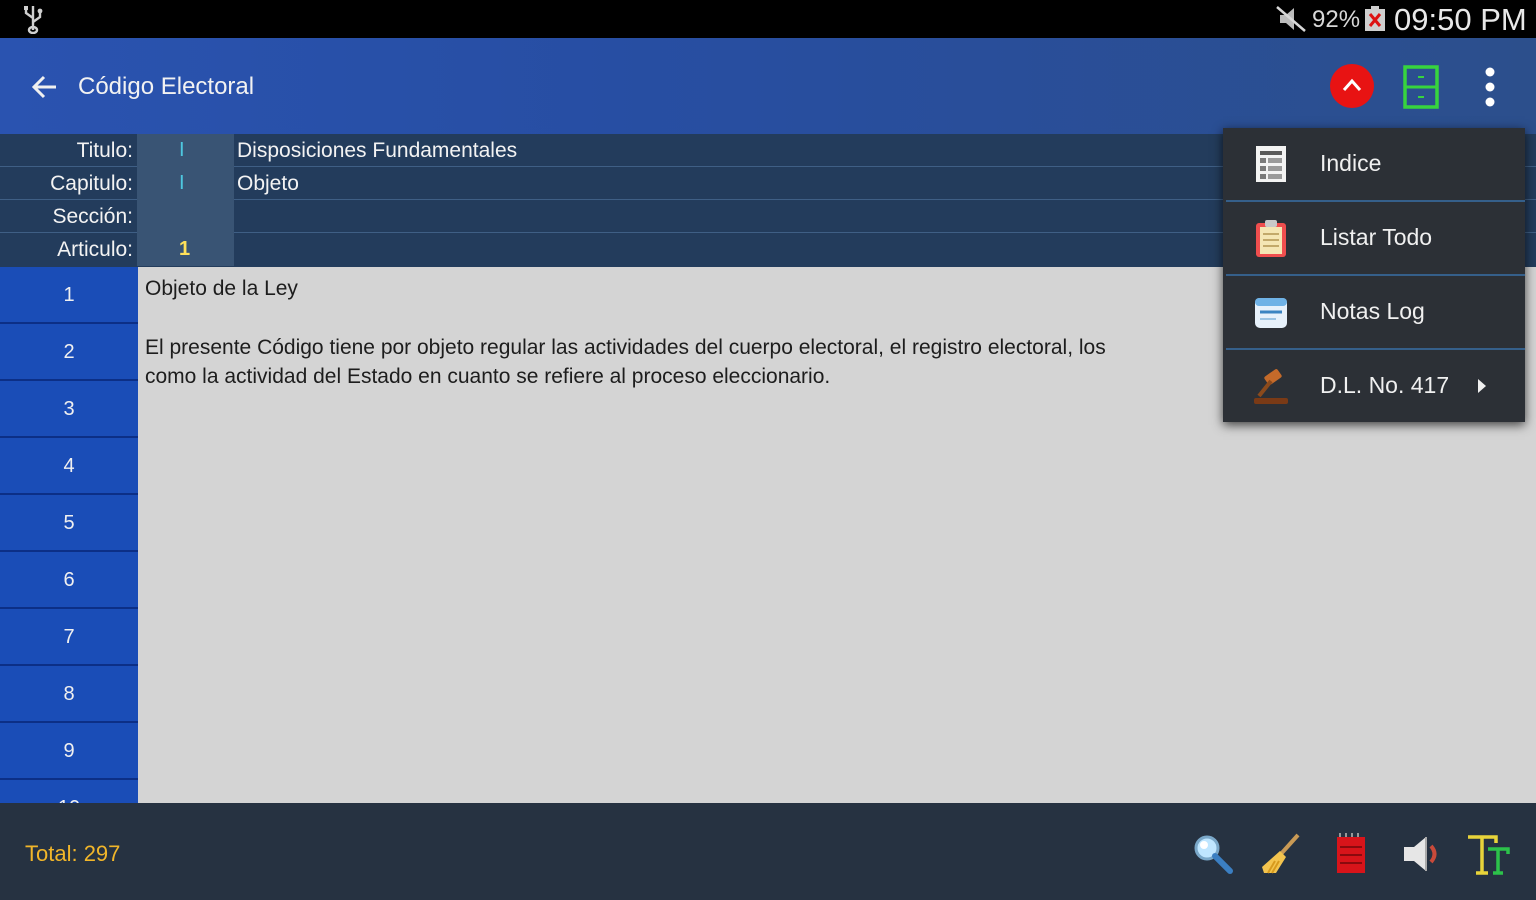 The width and height of the screenshot is (1536, 900). What do you see at coordinates (185, 216) in the screenshot?
I see `info-number` at bounding box center [185, 216].